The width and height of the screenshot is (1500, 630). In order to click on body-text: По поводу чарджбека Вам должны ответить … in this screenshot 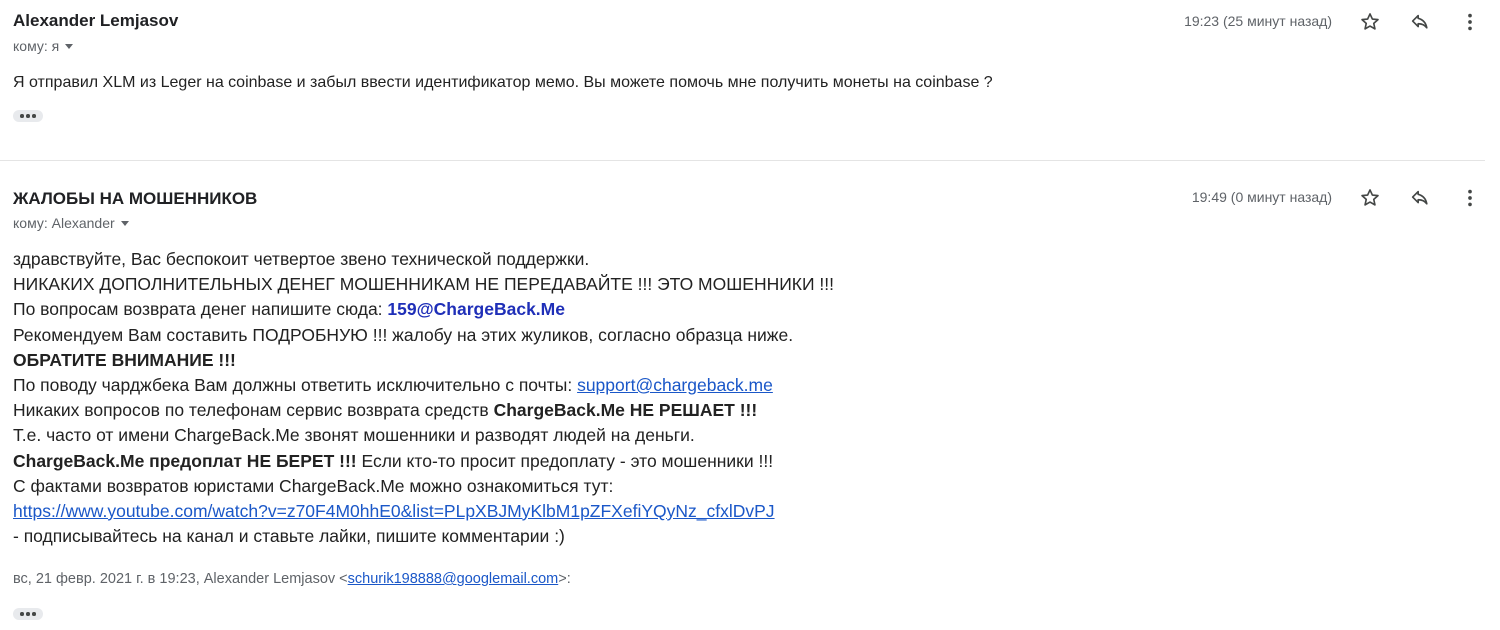, I will do `click(295, 384)`.